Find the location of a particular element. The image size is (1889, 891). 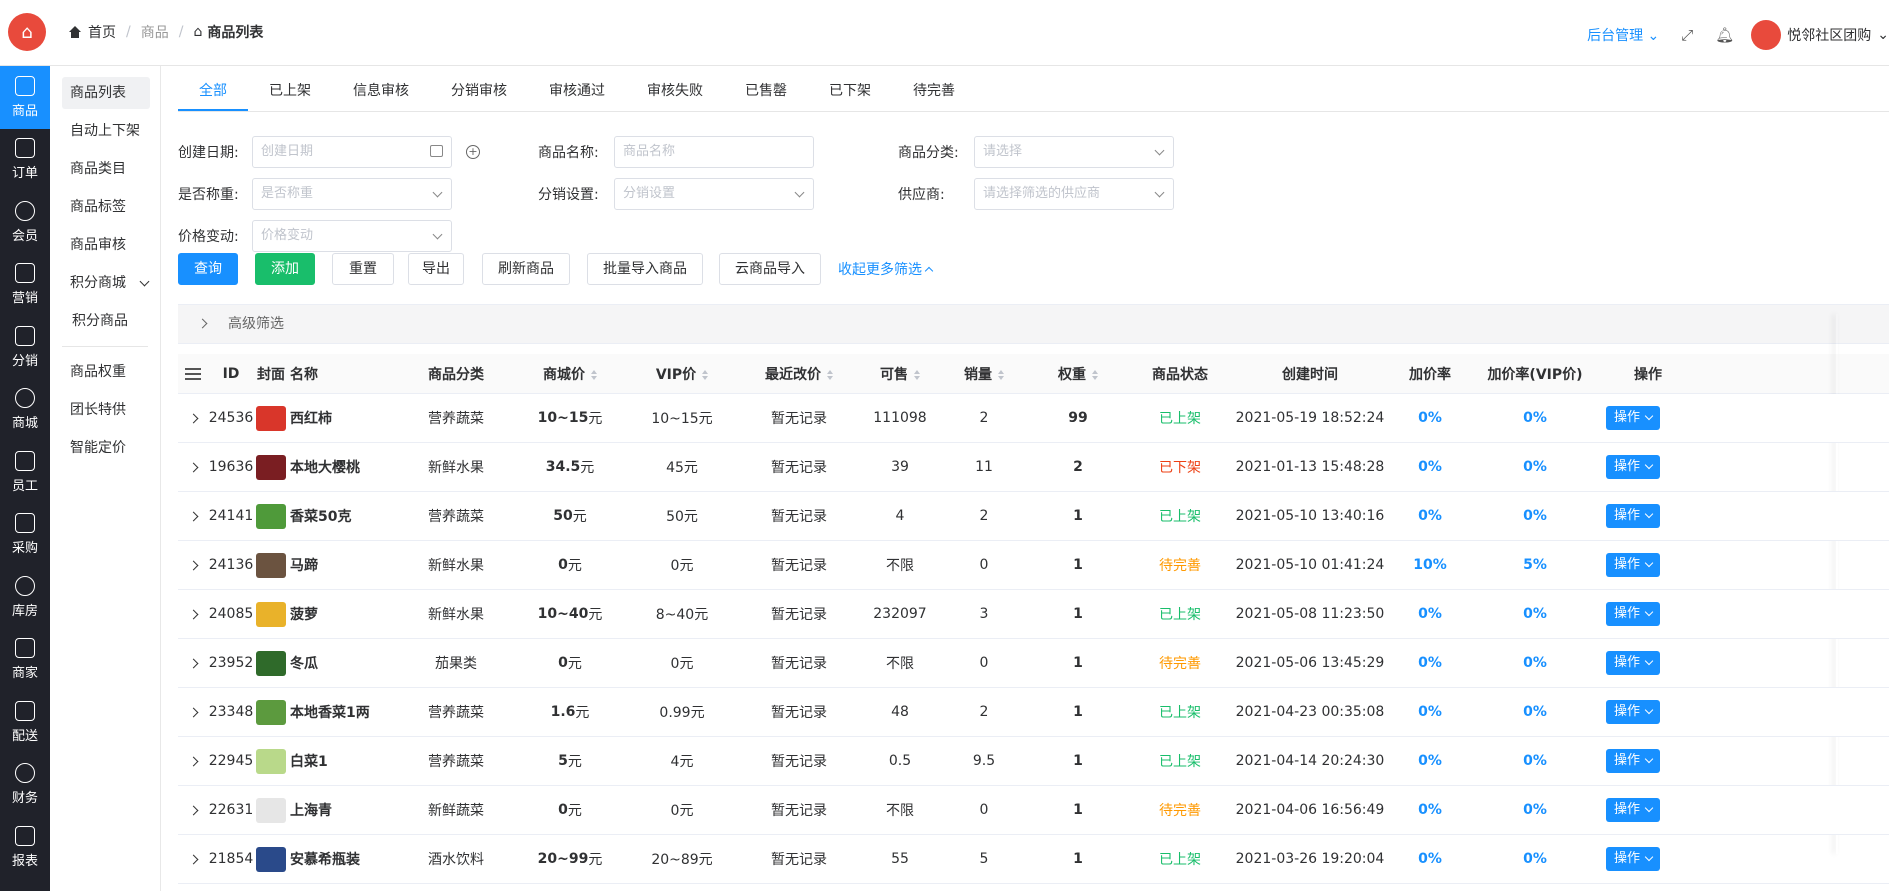

reset-button: 重置 is located at coordinates (363, 269).